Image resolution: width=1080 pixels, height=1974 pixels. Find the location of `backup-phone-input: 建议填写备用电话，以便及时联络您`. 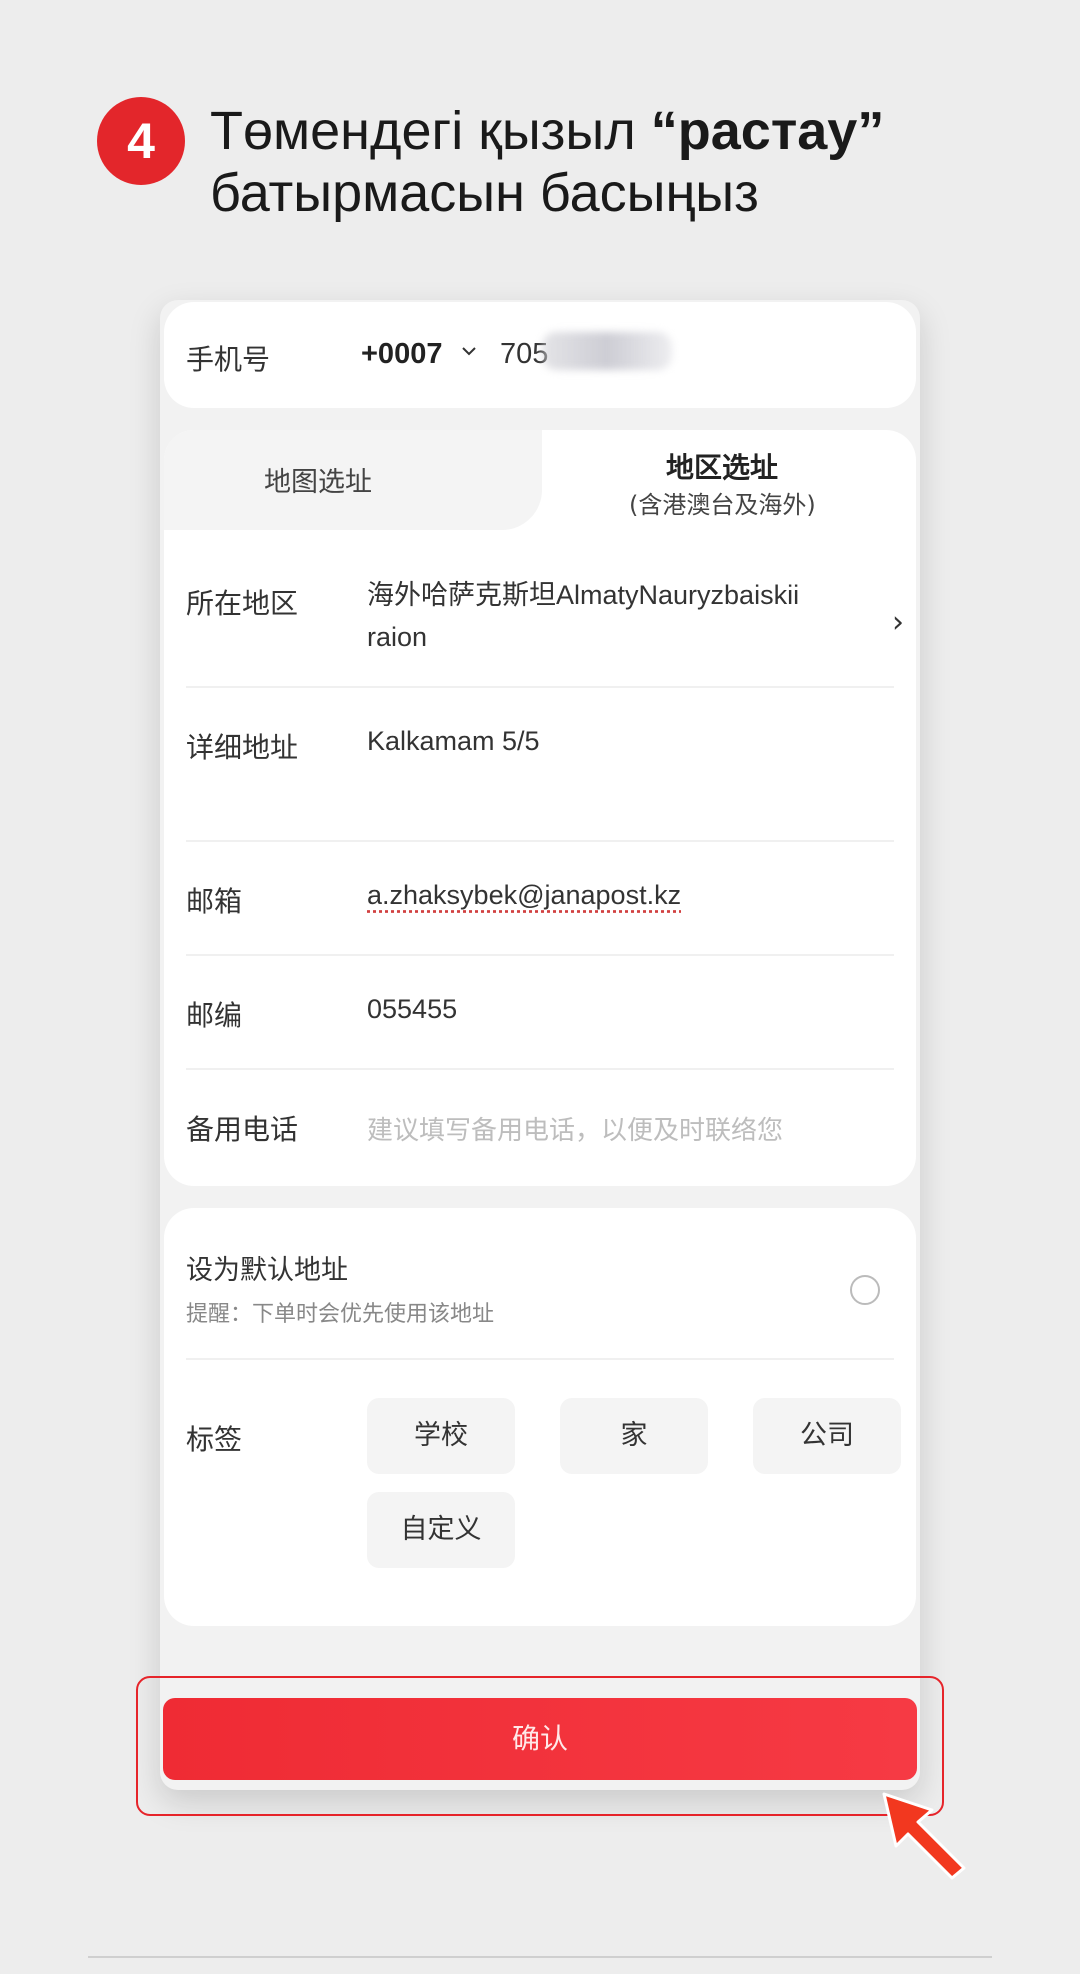

backup-phone-input: 建议填写备用电话，以便及时联络您 is located at coordinates (575, 1128).